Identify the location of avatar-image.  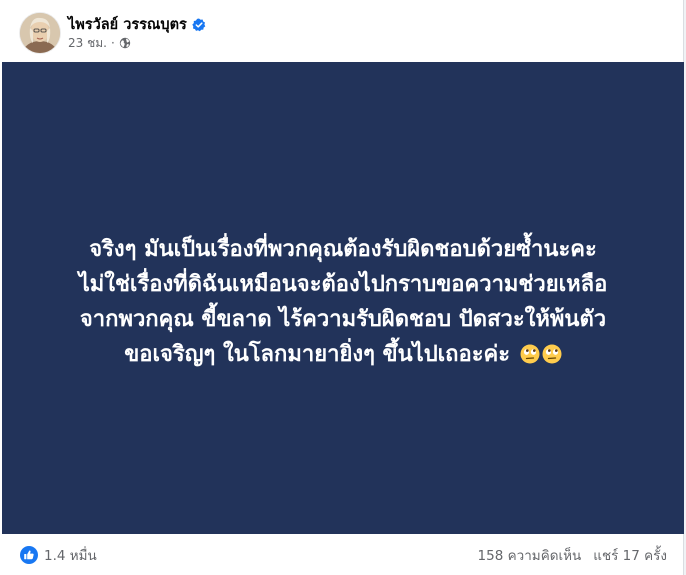
(40, 33).